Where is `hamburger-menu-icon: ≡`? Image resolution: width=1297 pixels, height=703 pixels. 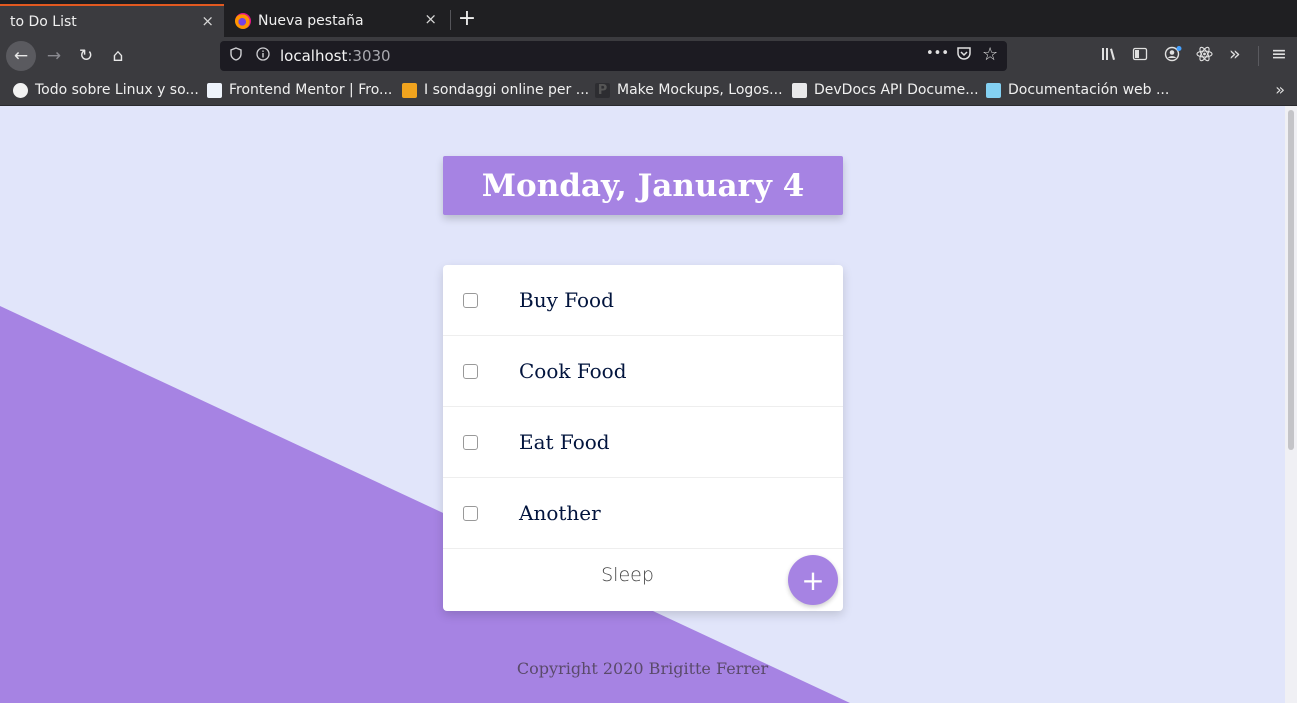 hamburger-menu-icon: ≡ is located at coordinates (1279, 54).